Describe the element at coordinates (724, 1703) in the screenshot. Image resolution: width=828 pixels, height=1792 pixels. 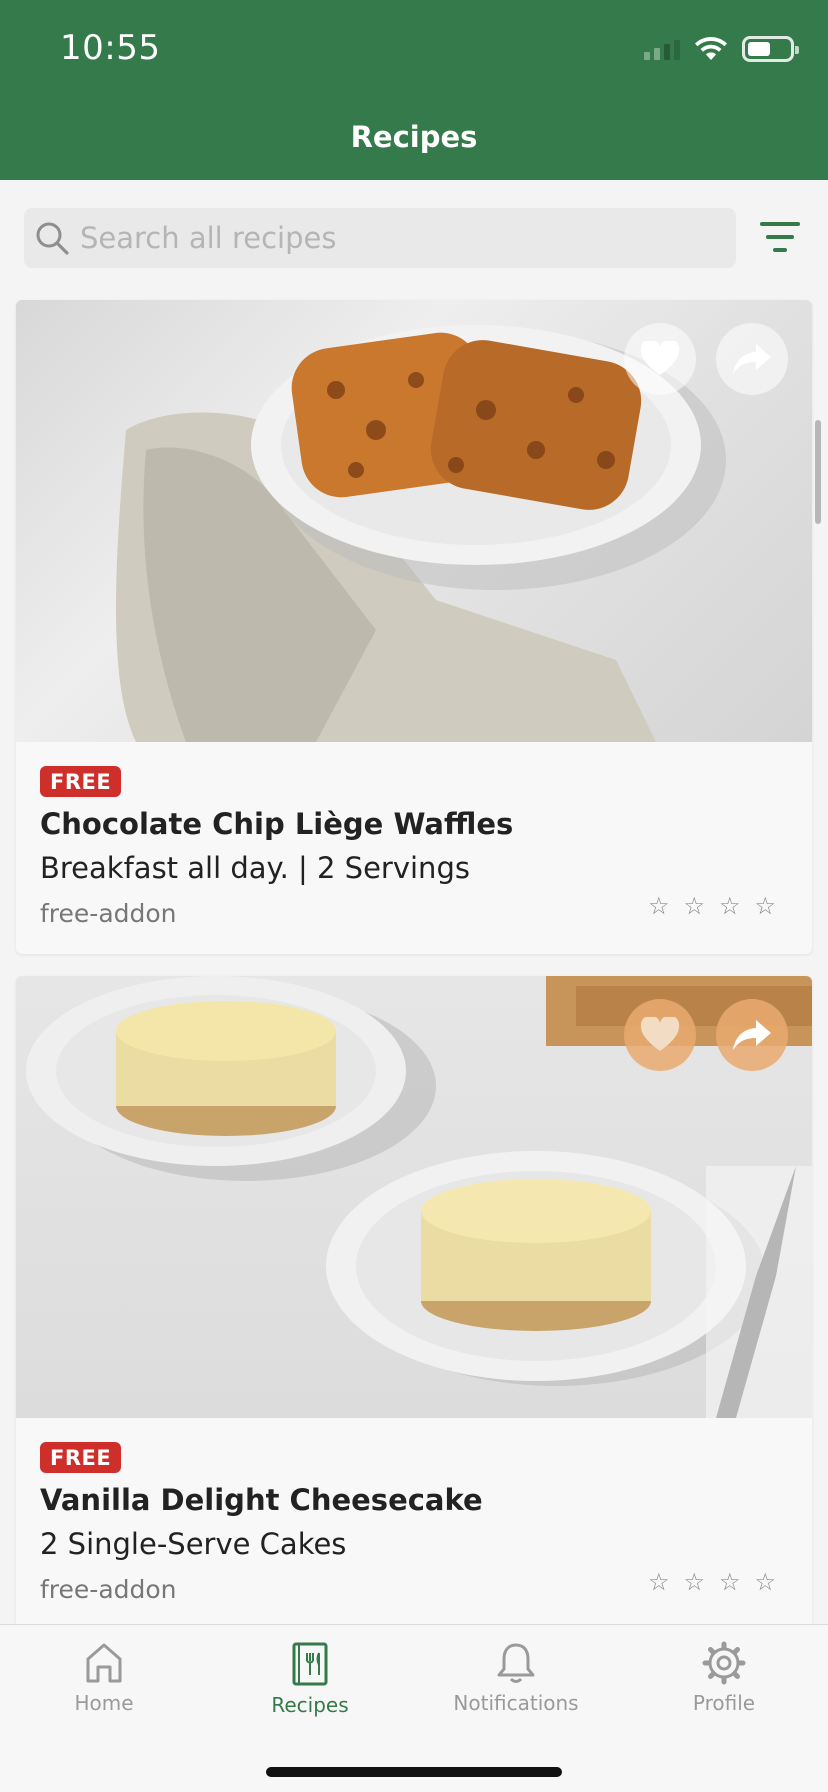
I see `nav-label-profile: Profile` at that location.